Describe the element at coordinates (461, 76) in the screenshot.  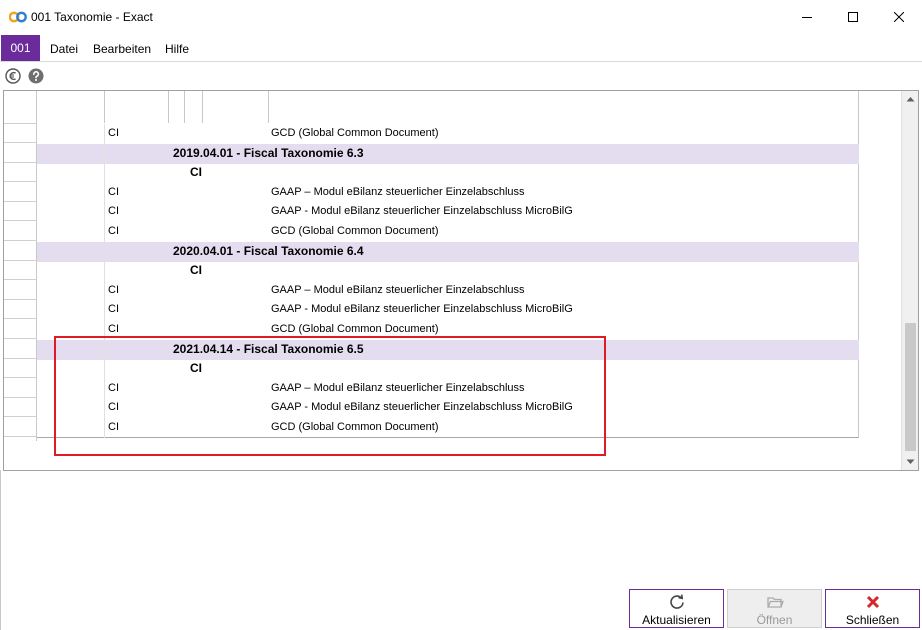
I see `toolbar` at that location.